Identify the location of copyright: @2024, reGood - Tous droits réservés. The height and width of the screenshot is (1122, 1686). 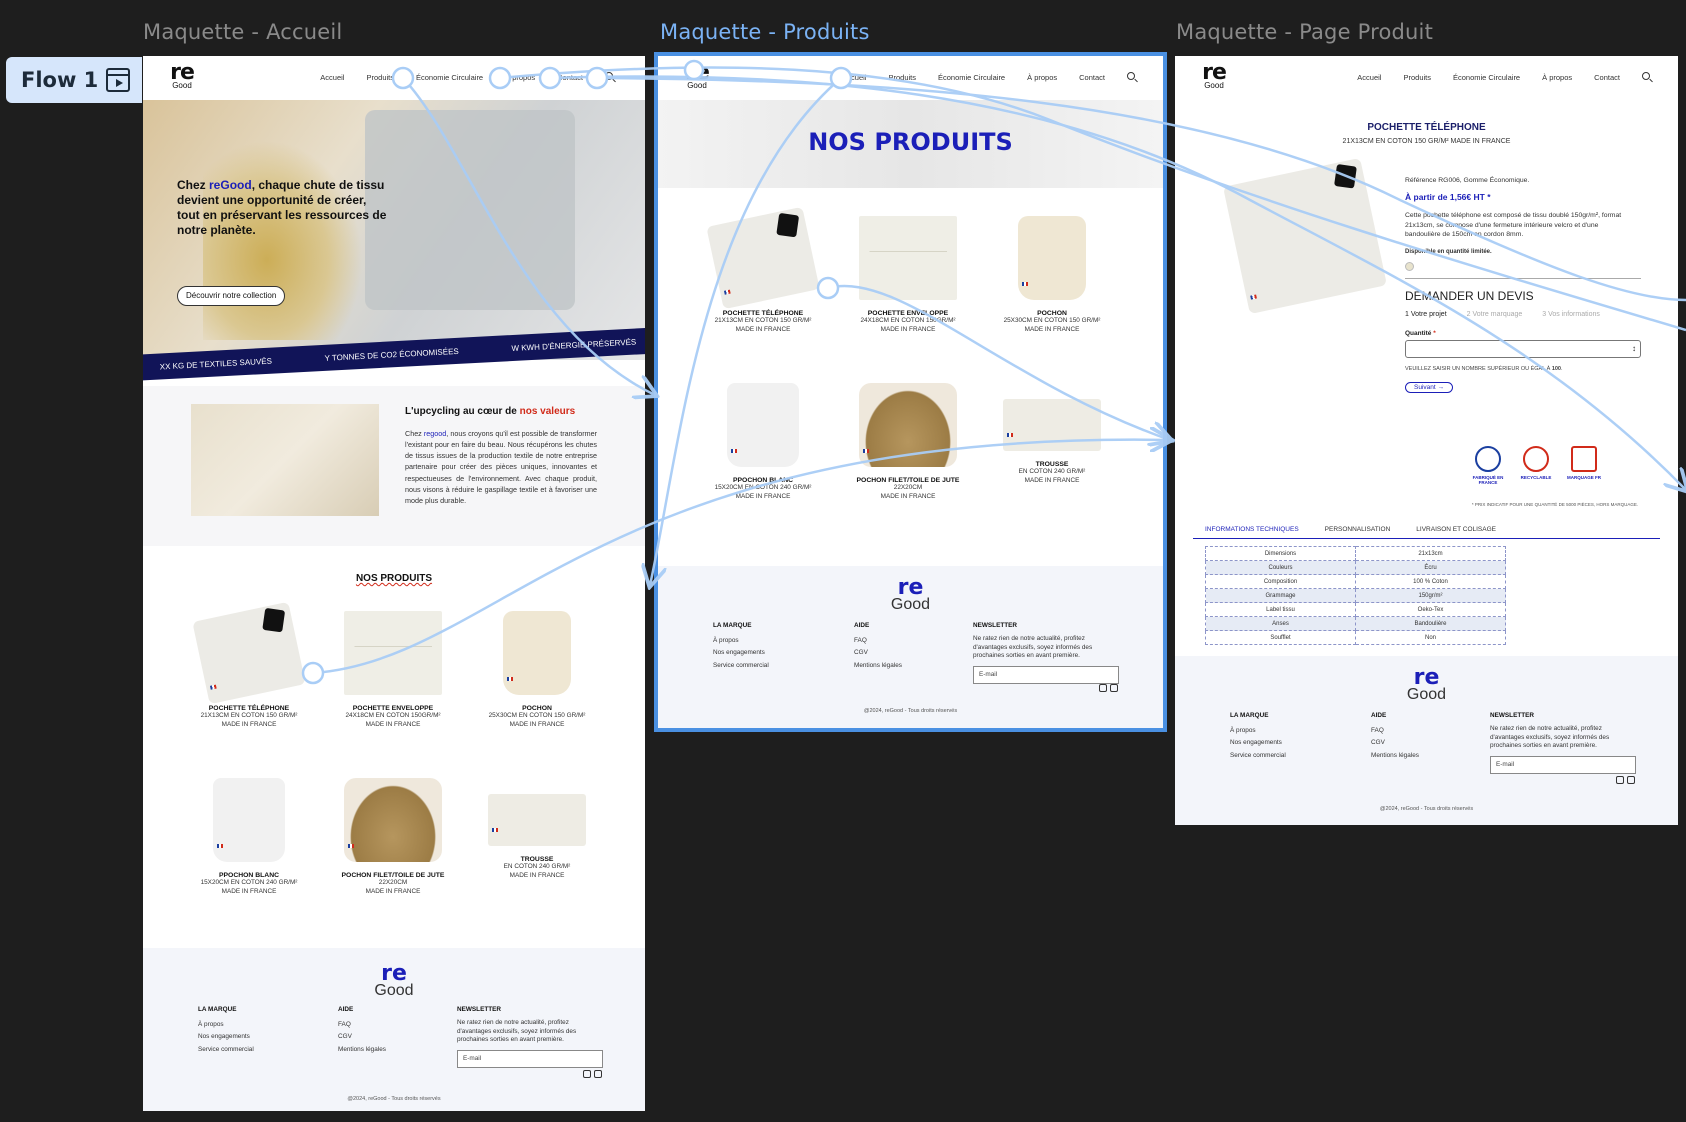
(910, 711).